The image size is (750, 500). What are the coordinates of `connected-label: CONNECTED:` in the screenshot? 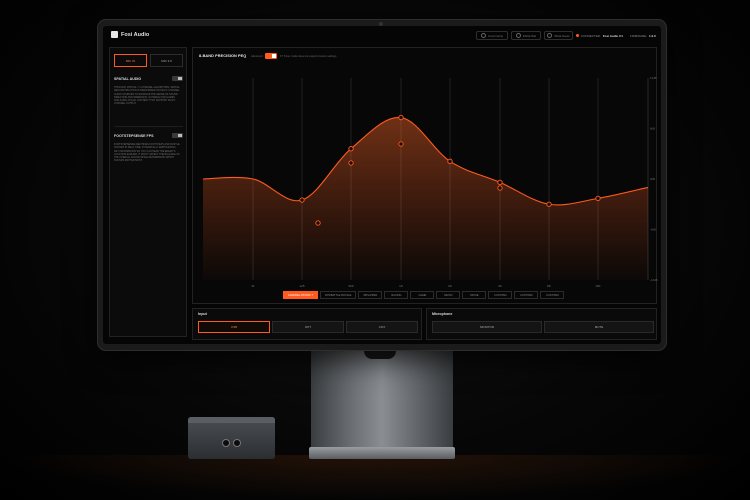 It's located at (591, 35).